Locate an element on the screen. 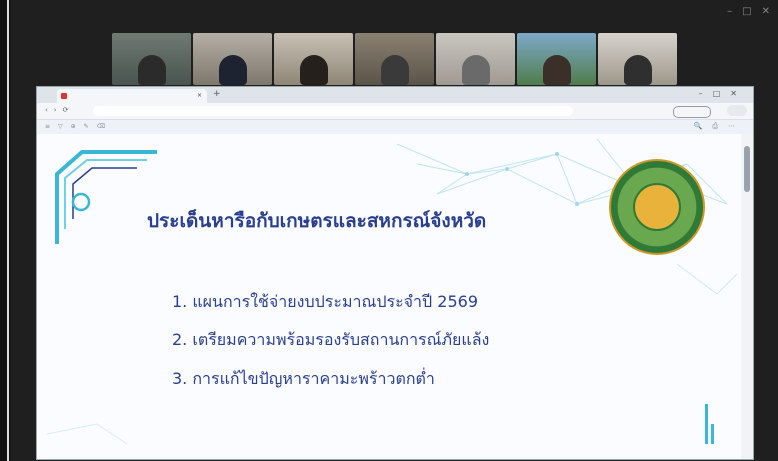 This screenshot has width=778, height=461. agenda-item-1: 1. แผนการใช้จ่ายงบประมาณประจำปี 2569 is located at coordinates (325, 301).